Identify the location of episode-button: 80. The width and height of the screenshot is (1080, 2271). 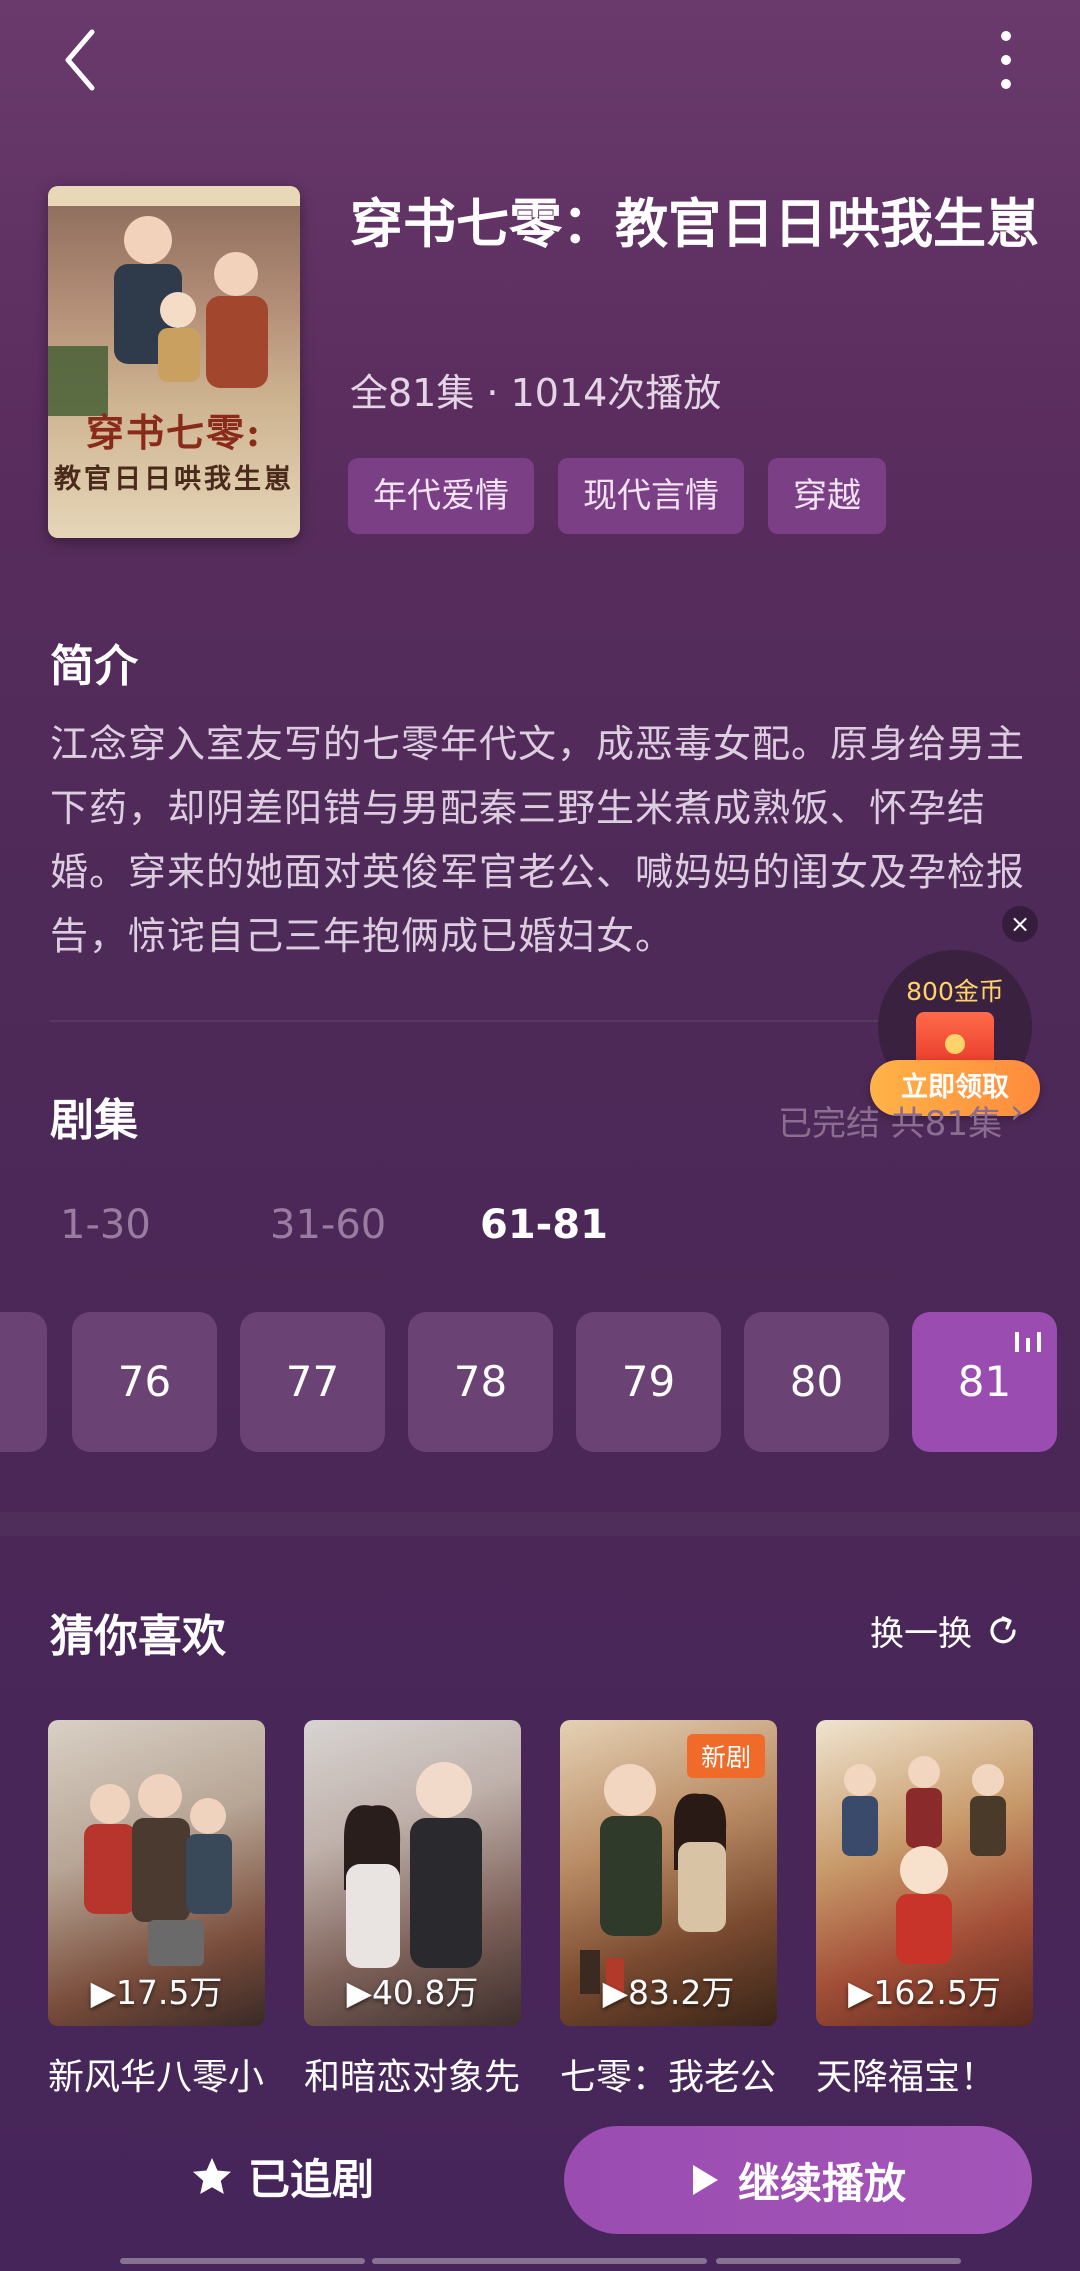
(816, 1382).